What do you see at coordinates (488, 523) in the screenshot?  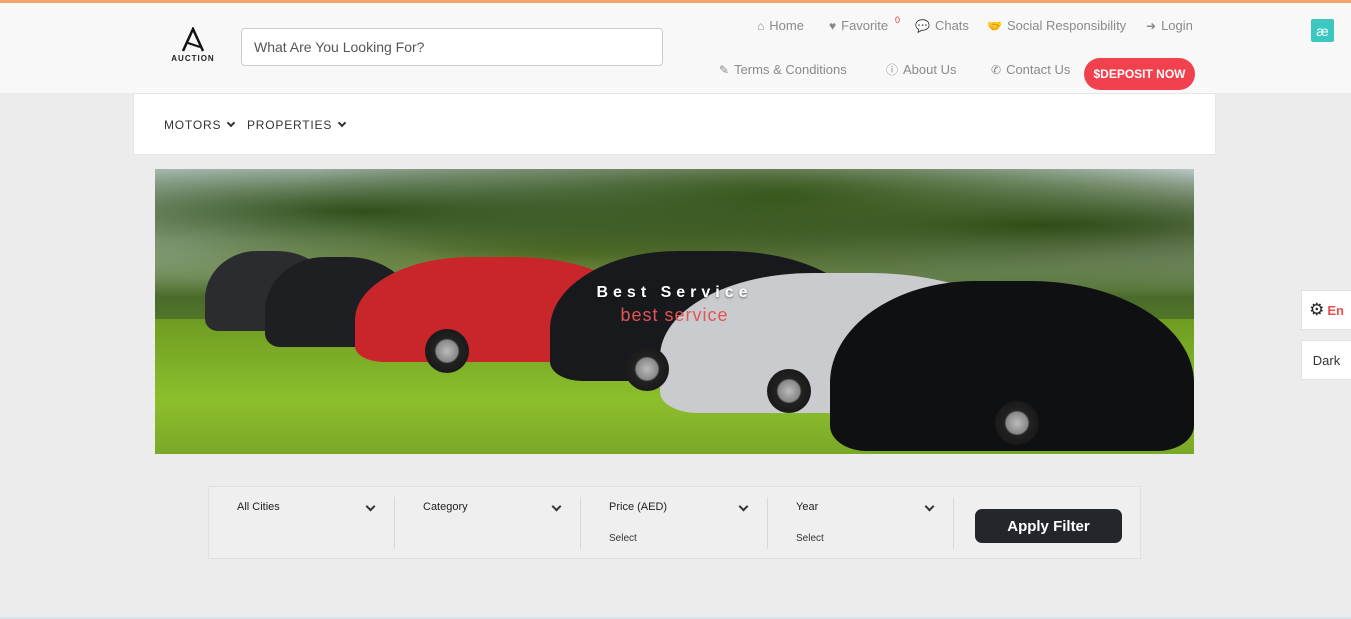 I see `category-select: Category` at bounding box center [488, 523].